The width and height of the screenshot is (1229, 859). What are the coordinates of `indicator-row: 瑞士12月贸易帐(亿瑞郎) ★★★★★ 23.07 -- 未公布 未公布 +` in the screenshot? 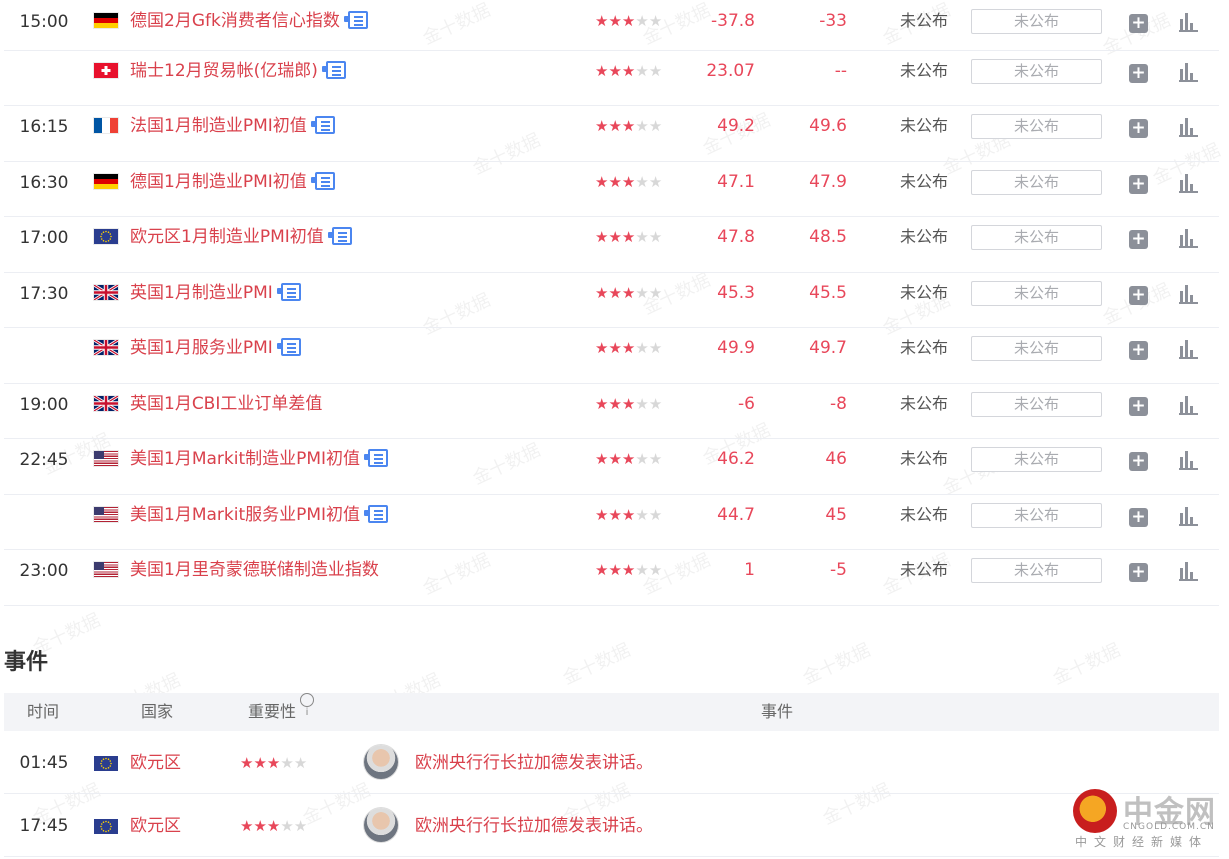 It's located at (611, 78).